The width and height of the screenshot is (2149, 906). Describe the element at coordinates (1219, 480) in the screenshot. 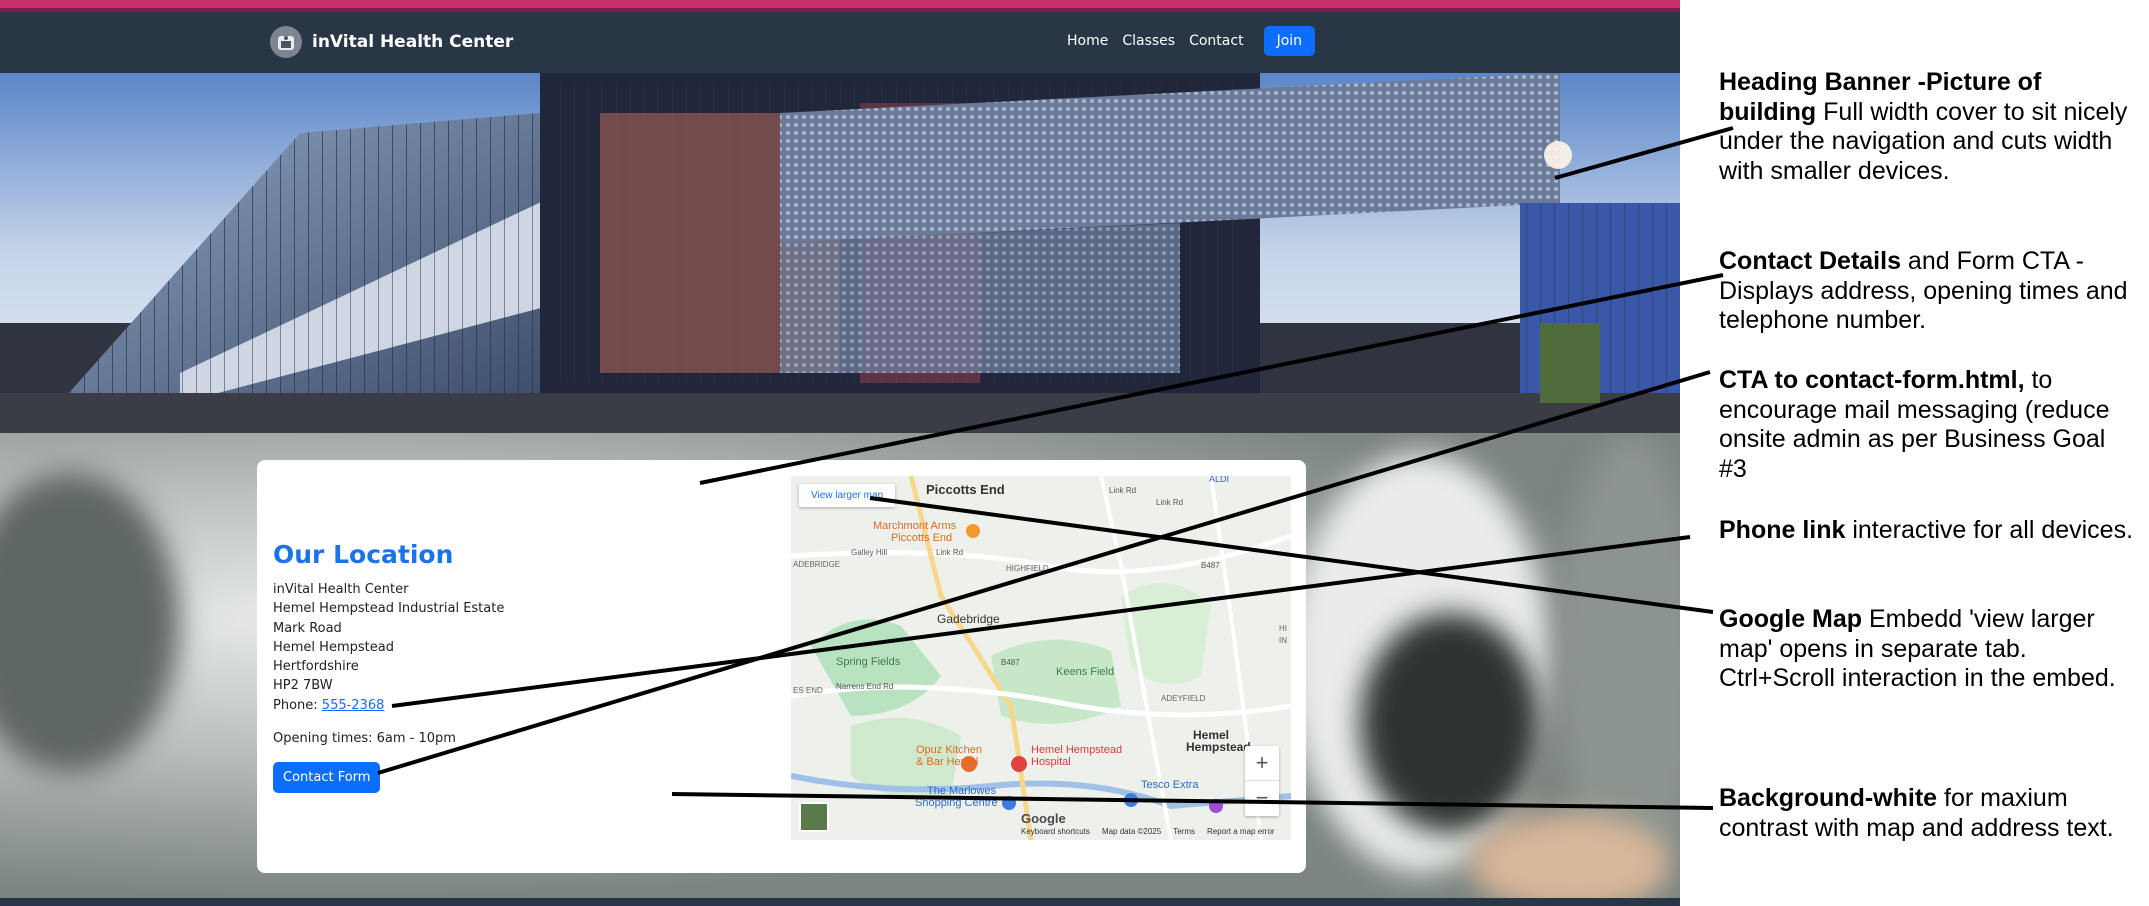

I see `map-poi-label: ALDI` at that location.